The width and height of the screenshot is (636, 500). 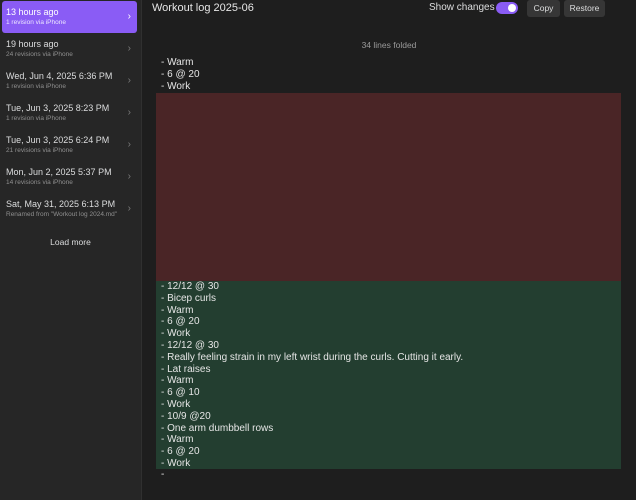 I want to click on show-changes-toggle, so click(x=507, y=8).